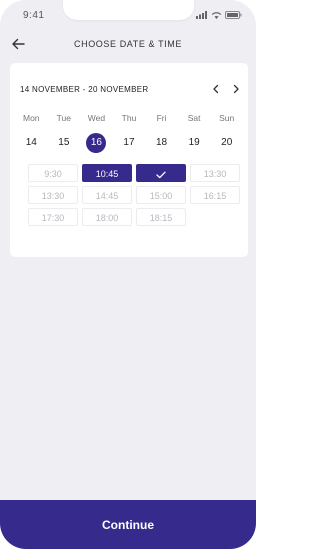  I want to click on wifi-icon, so click(216, 15).